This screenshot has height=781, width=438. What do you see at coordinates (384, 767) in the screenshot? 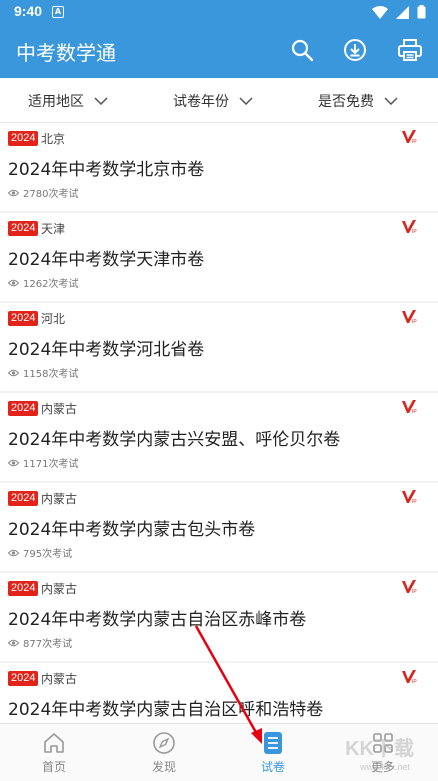
I see `watermark-url: www.kkx.net` at bounding box center [384, 767].